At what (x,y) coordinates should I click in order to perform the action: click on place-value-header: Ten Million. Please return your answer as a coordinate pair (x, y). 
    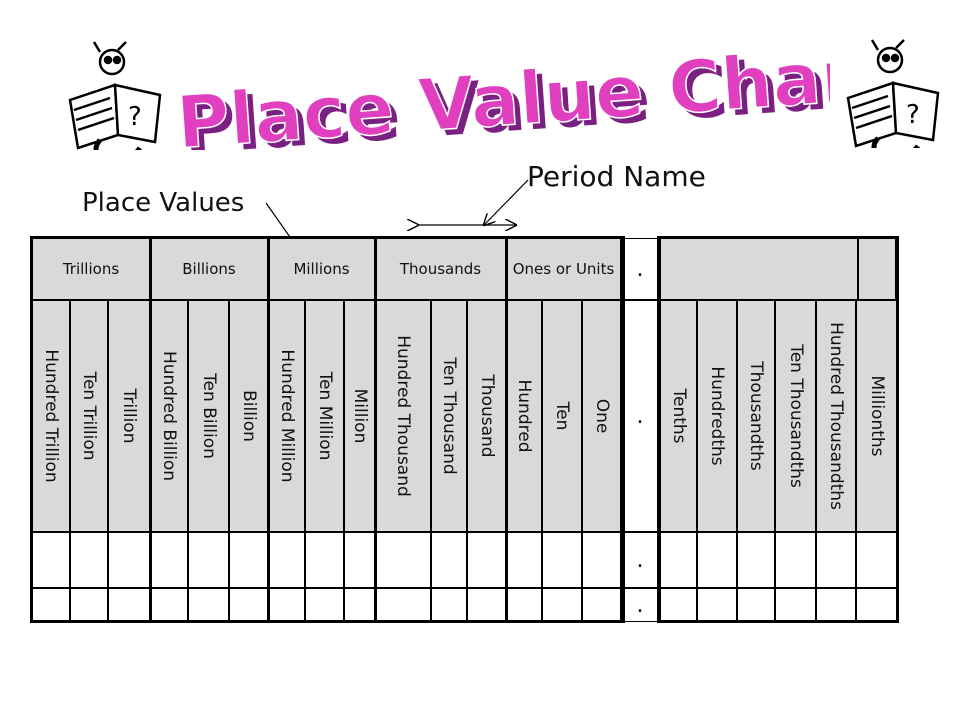
    Looking at the image, I should click on (324, 416).